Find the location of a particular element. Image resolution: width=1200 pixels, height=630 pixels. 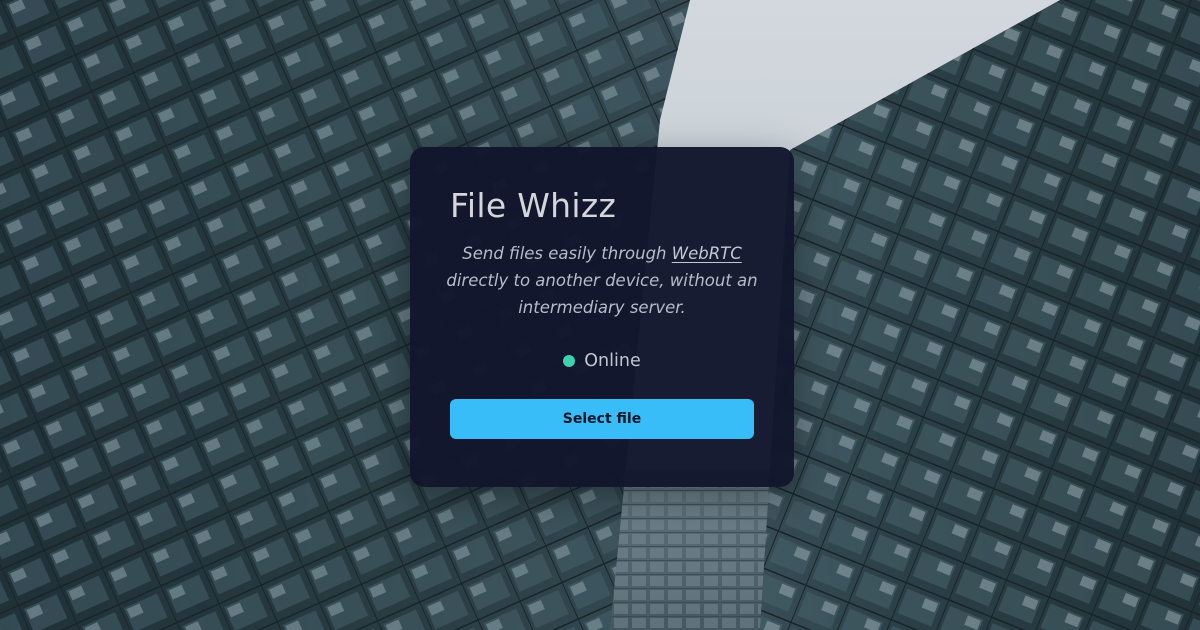

connection-status: Online is located at coordinates (602, 361).